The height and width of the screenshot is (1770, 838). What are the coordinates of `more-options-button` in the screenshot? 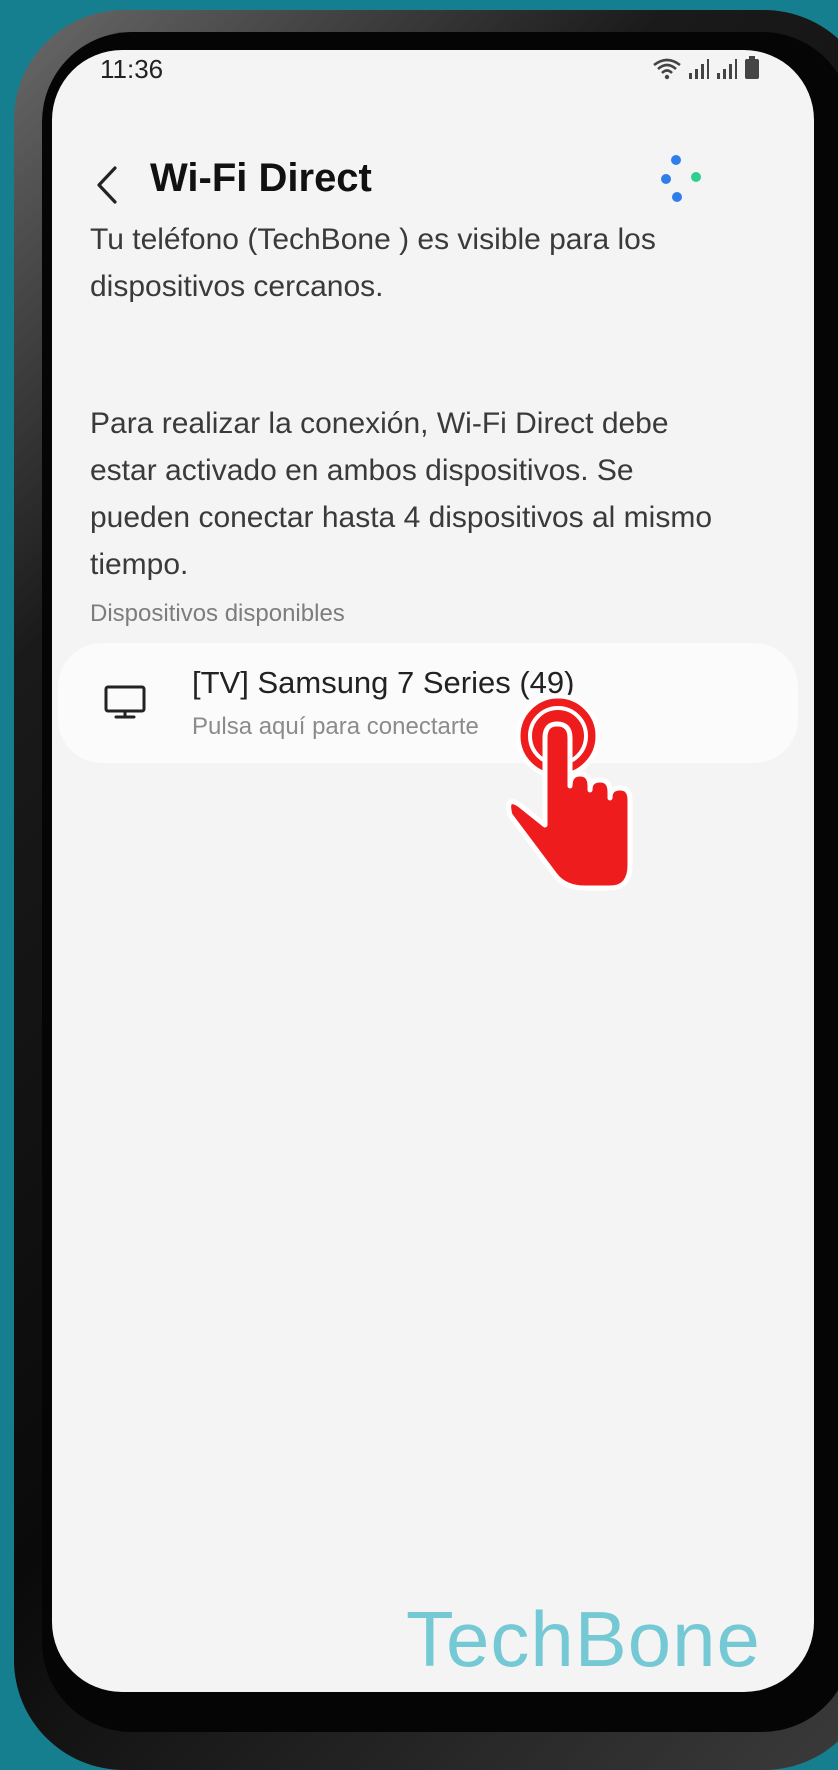 It's located at (687, 187).